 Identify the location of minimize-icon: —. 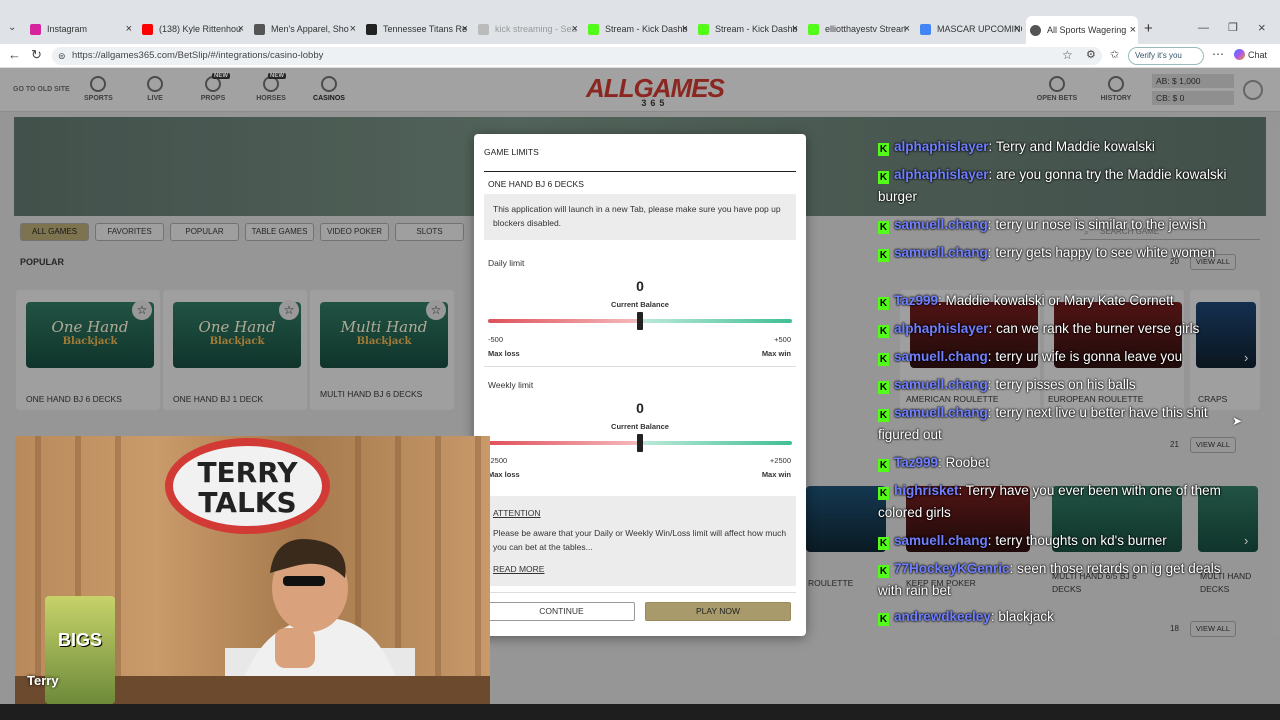
(1203, 28).